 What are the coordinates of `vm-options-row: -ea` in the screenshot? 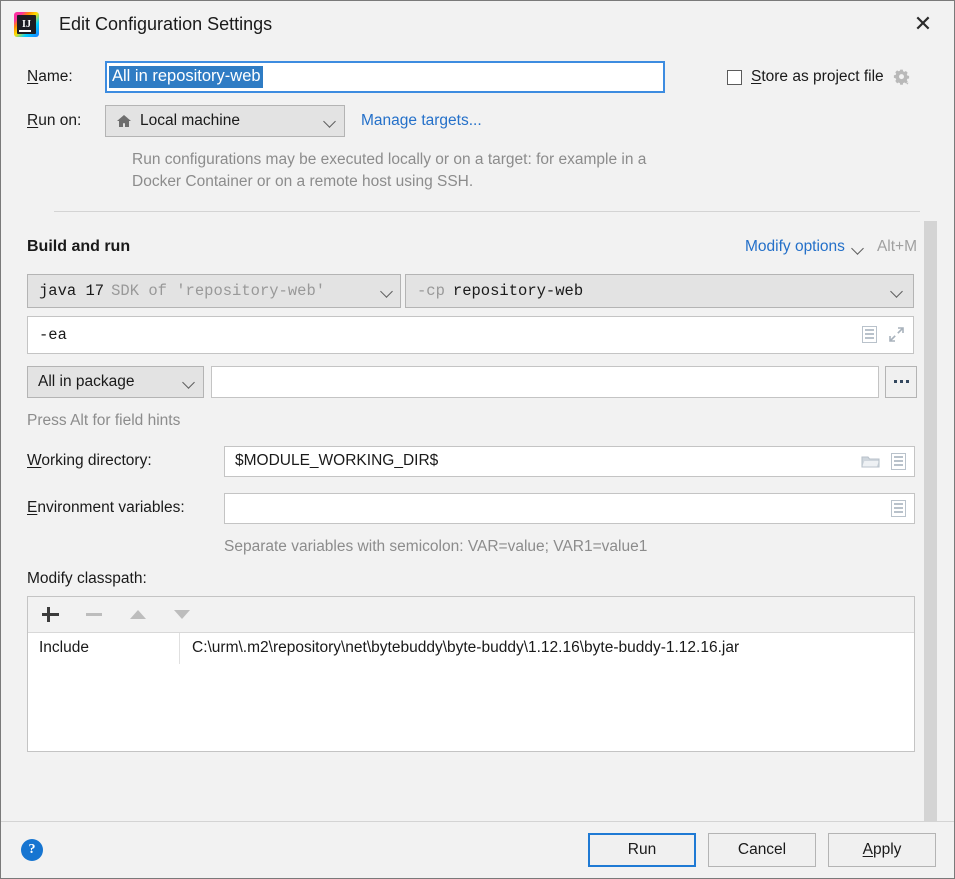 It's located at (472, 334).